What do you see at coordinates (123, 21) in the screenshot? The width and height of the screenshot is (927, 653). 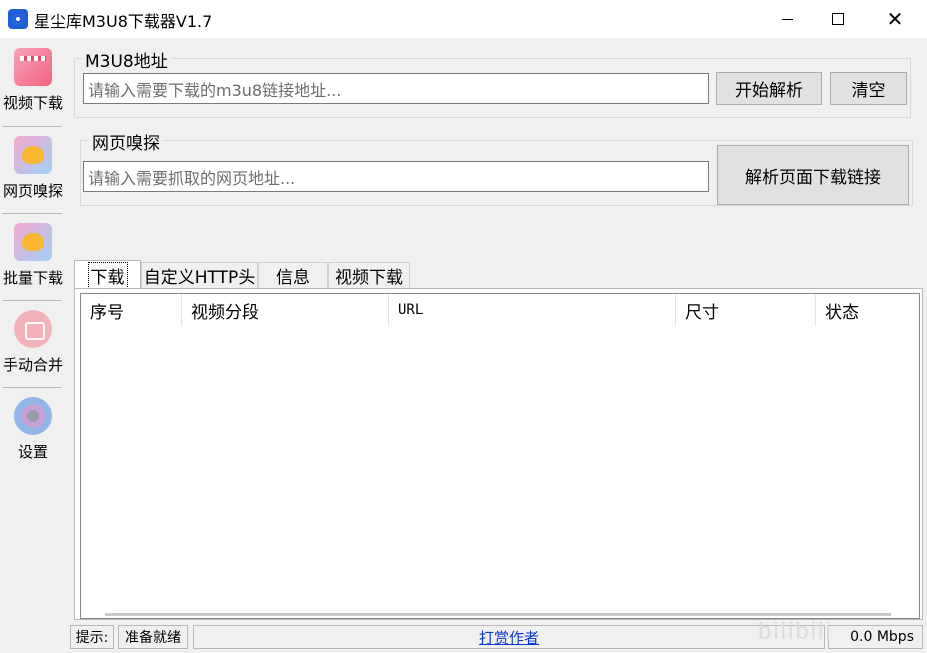 I see `window-title: 星尘库M3U8下载器V1.7` at bounding box center [123, 21].